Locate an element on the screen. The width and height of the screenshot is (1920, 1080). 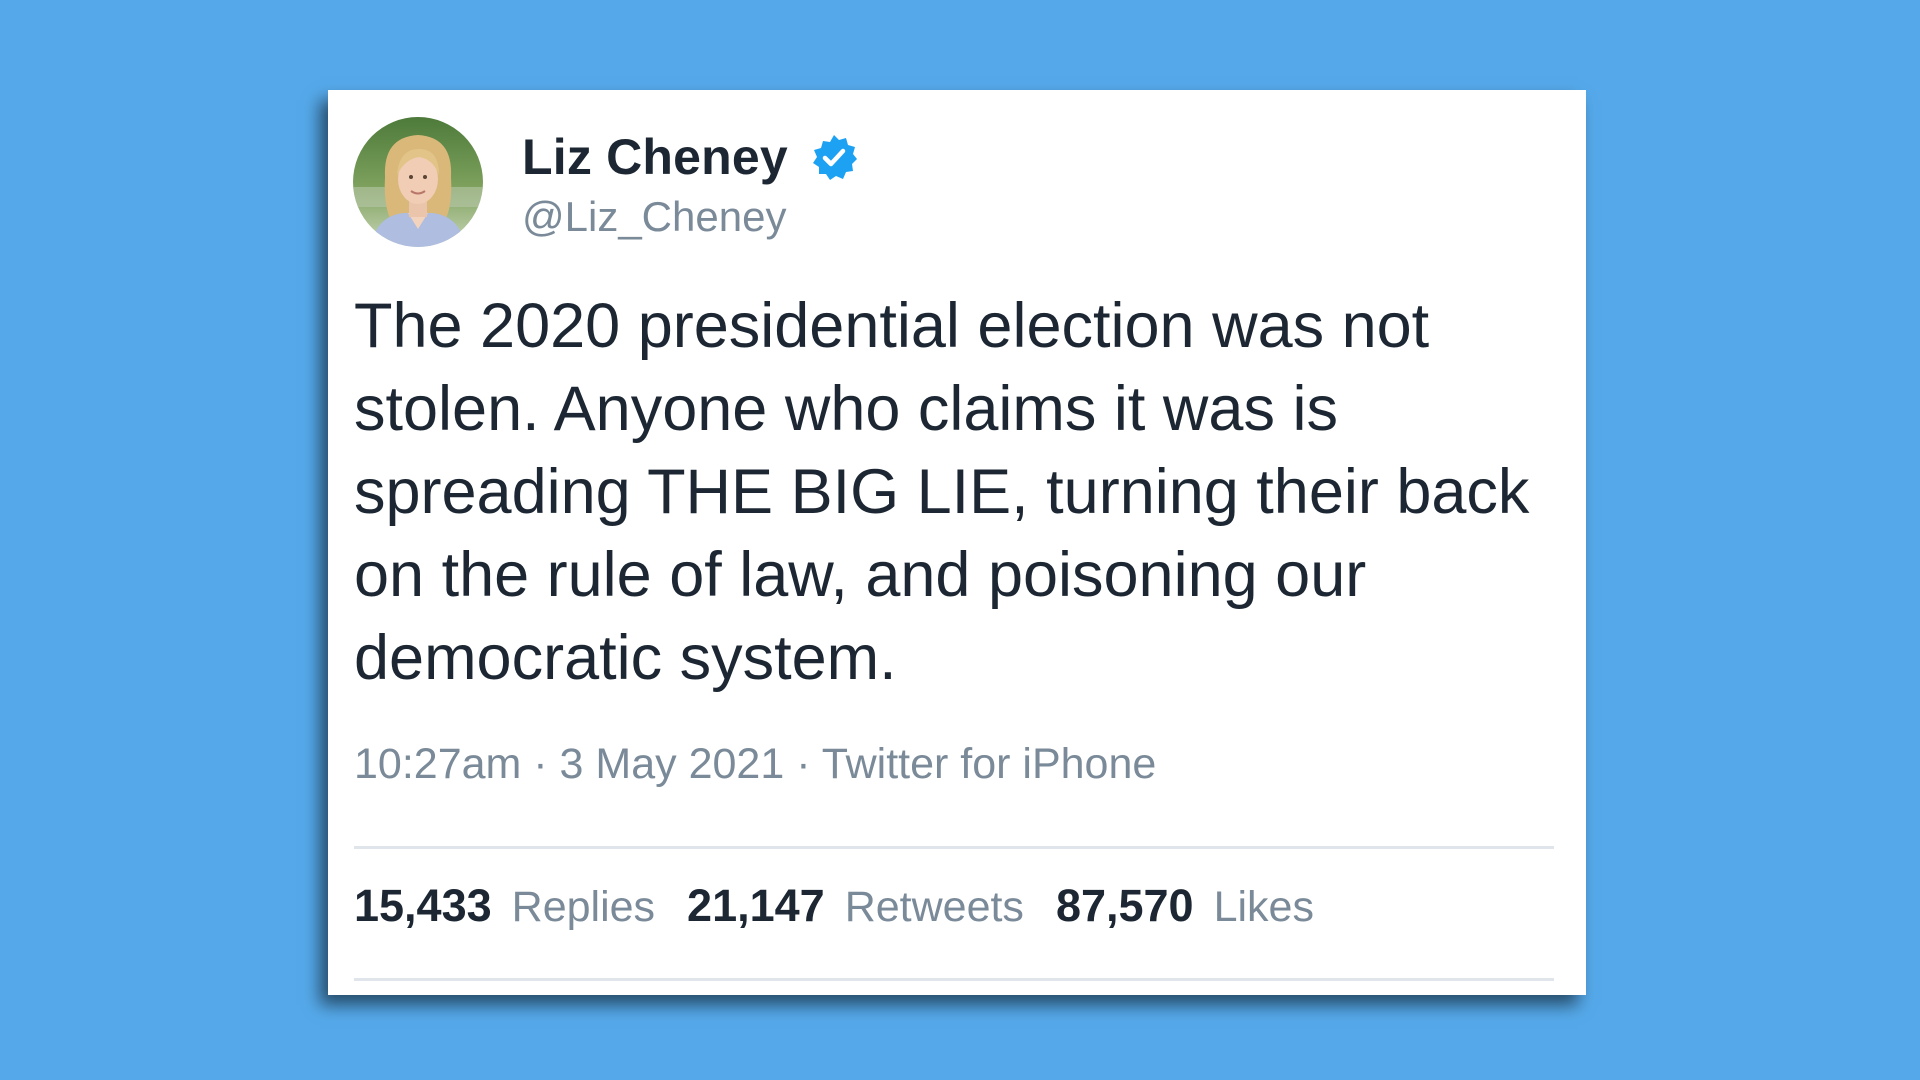
retweets-label: Retweets is located at coordinates (934, 907).